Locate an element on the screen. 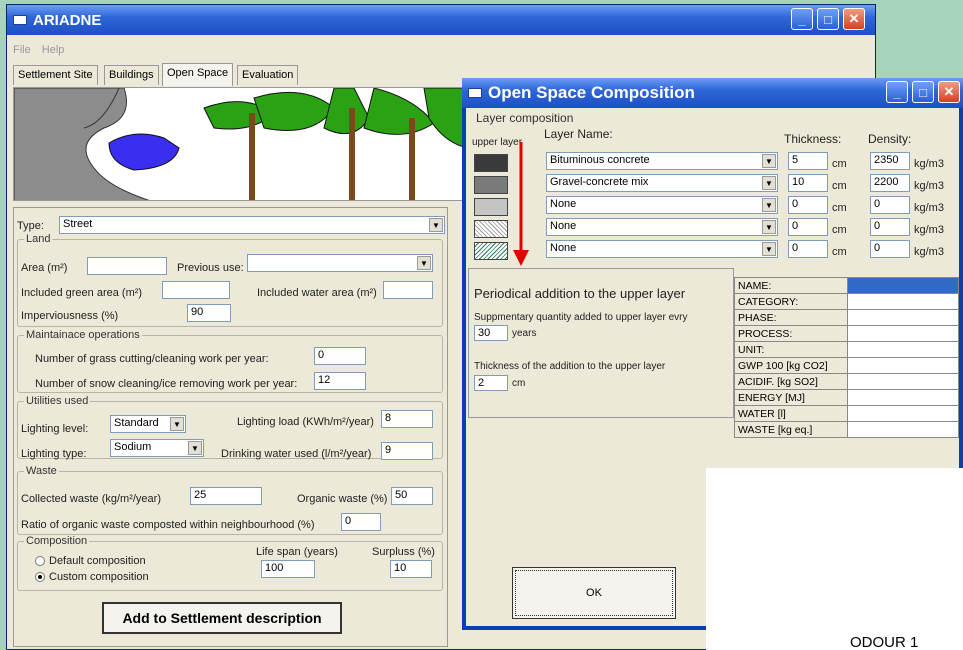  layer-density-input: 2350 is located at coordinates (890, 161).